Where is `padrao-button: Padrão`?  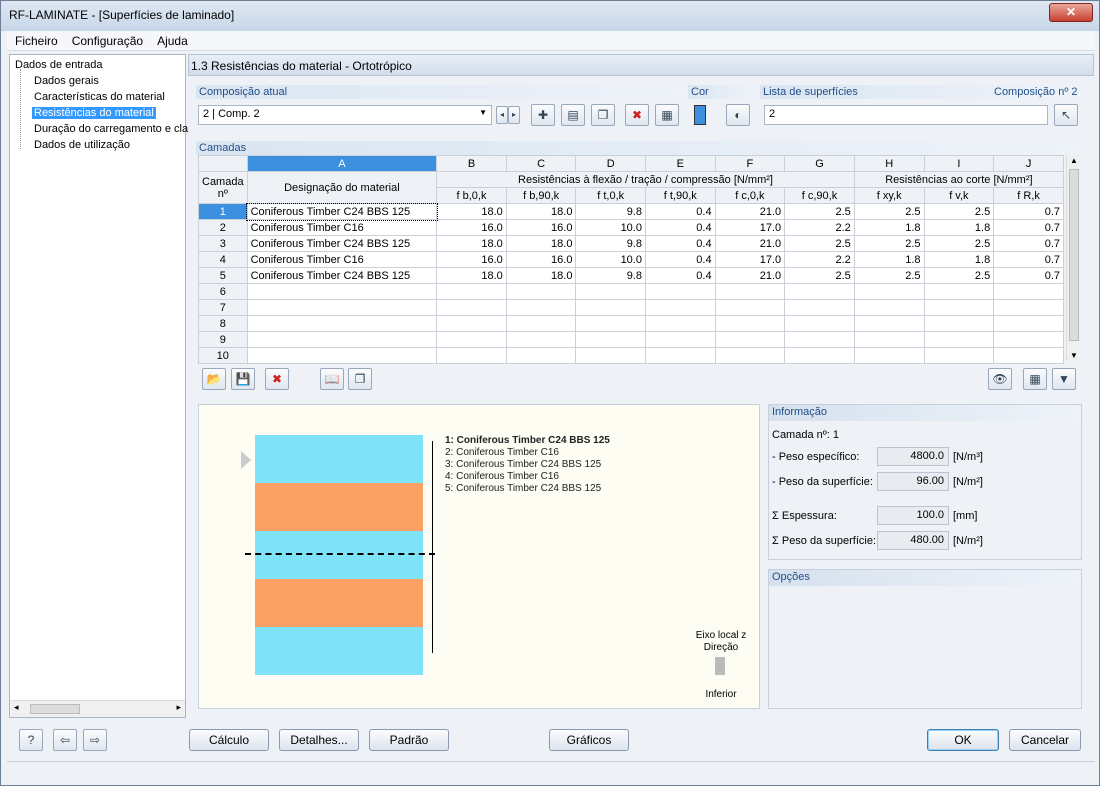 padrao-button: Padrão is located at coordinates (409, 740).